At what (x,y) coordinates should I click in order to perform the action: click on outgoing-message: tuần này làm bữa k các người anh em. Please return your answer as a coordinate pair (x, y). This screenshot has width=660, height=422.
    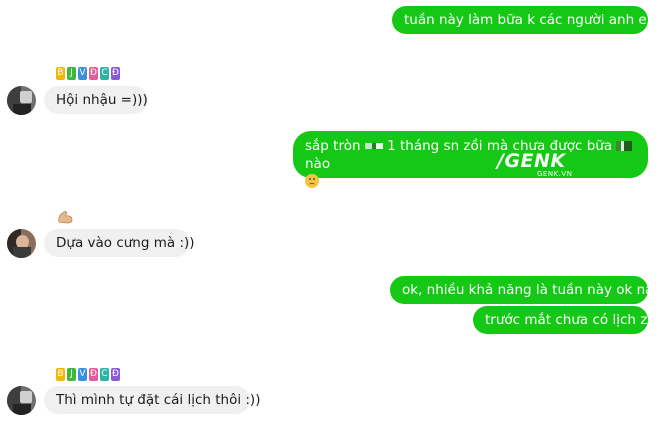
    Looking at the image, I should click on (526, 20).